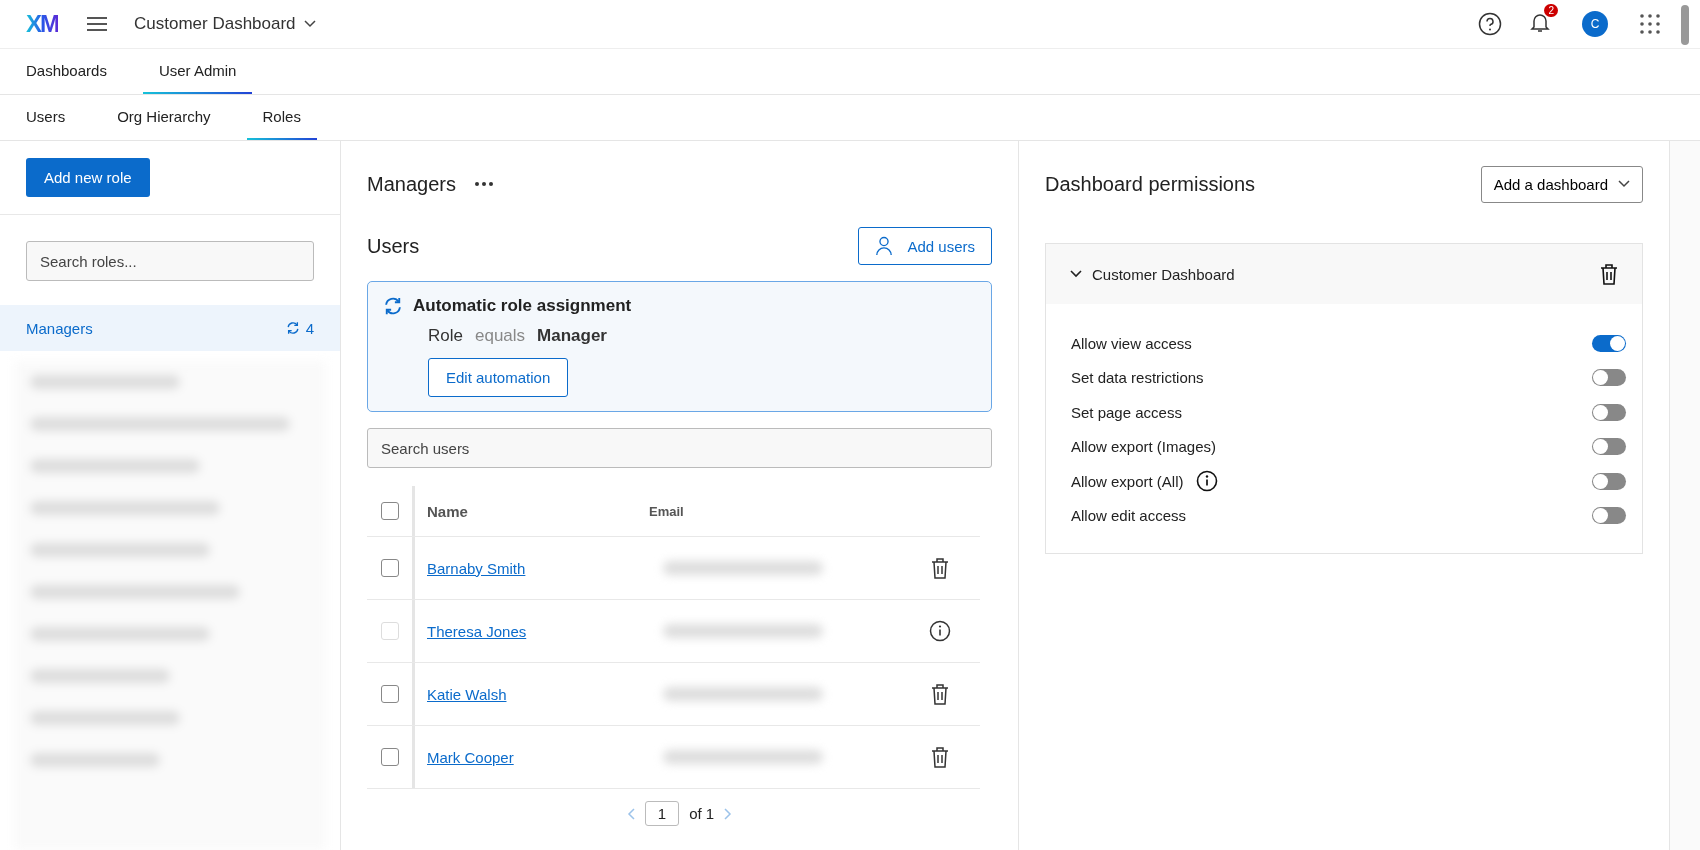 The height and width of the screenshot is (850, 1700). What do you see at coordinates (1685, 25) in the screenshot?
I see `scrollbar-thumb` at bounding box center [1685, 25].